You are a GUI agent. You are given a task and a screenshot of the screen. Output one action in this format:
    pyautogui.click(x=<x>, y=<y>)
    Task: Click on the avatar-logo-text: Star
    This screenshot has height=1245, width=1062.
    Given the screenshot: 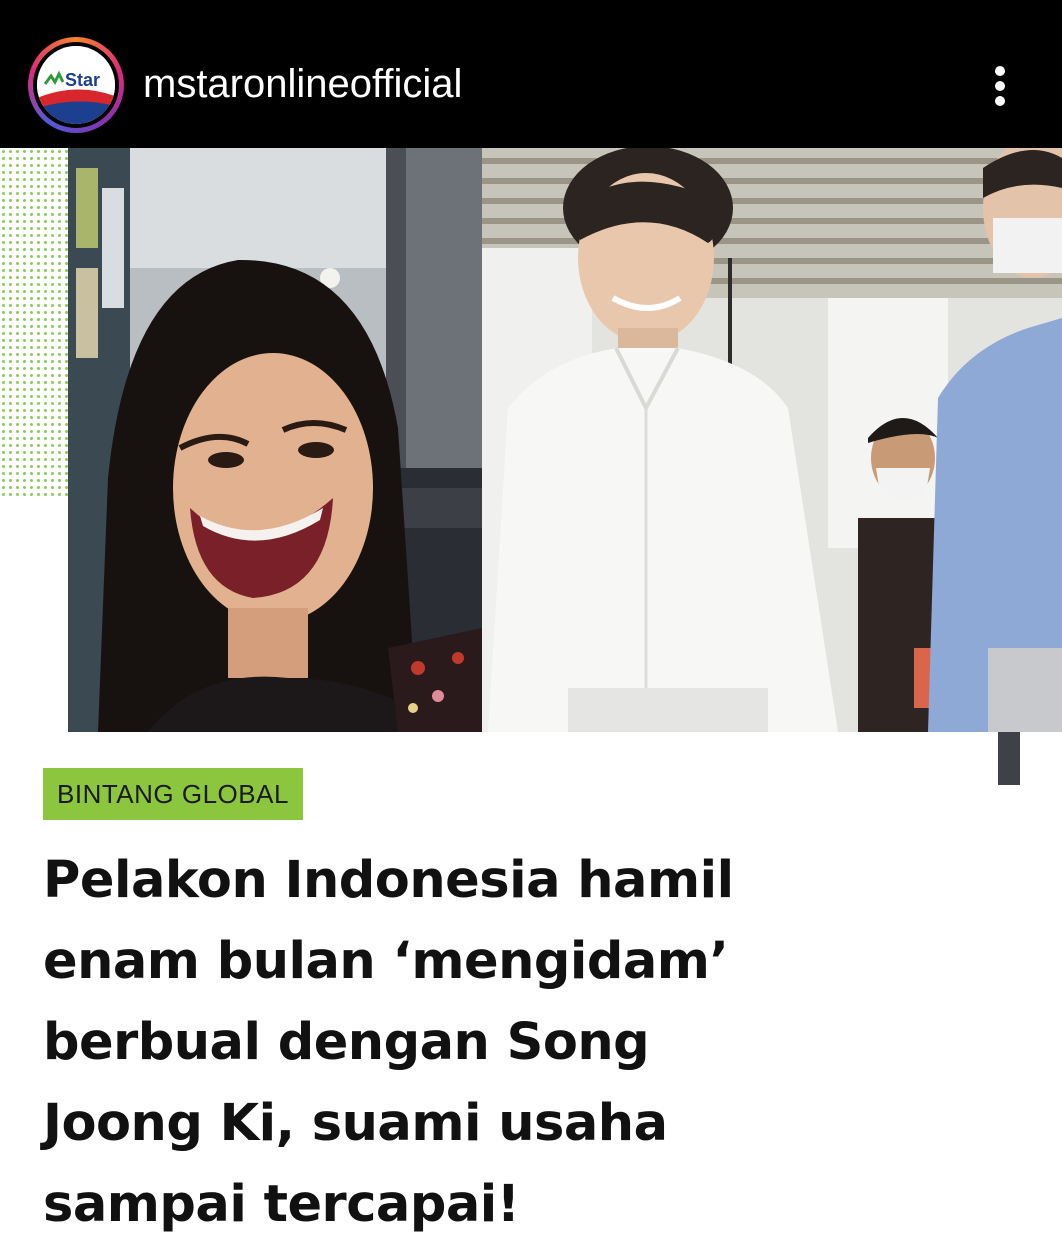 What is the action you would take?
    pyautogui.click(x=82, y=80)
    